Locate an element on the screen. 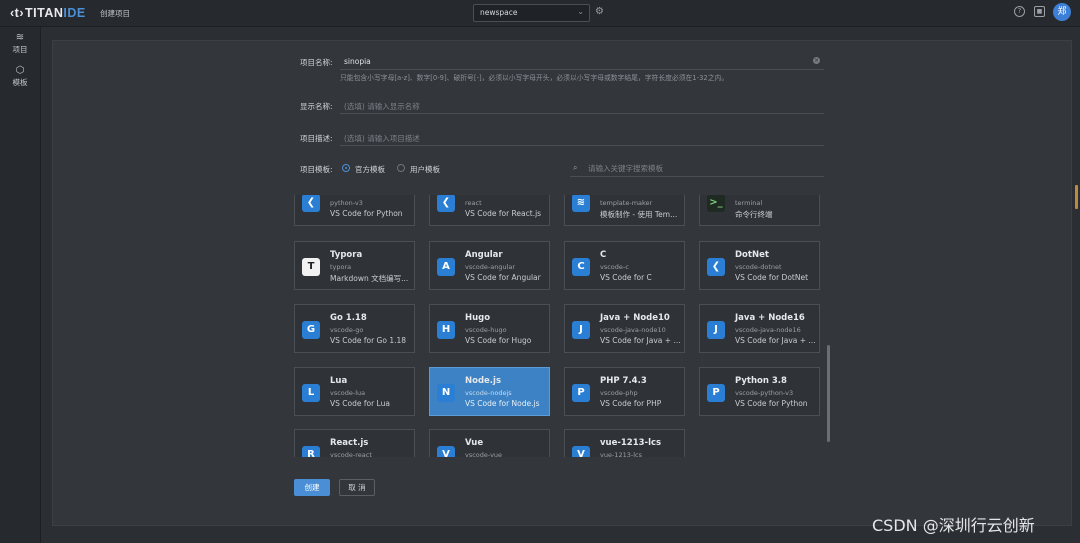  template-id: vscode-php is located at coordinates (619, 393).